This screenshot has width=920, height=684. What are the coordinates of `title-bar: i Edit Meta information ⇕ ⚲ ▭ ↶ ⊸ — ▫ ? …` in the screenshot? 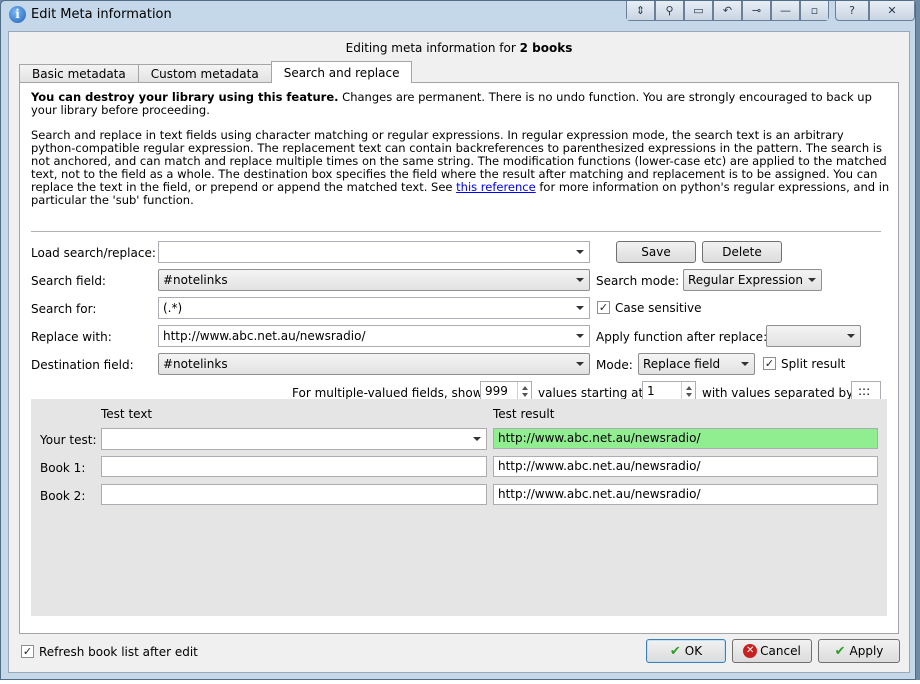 It's located at (458, 15).